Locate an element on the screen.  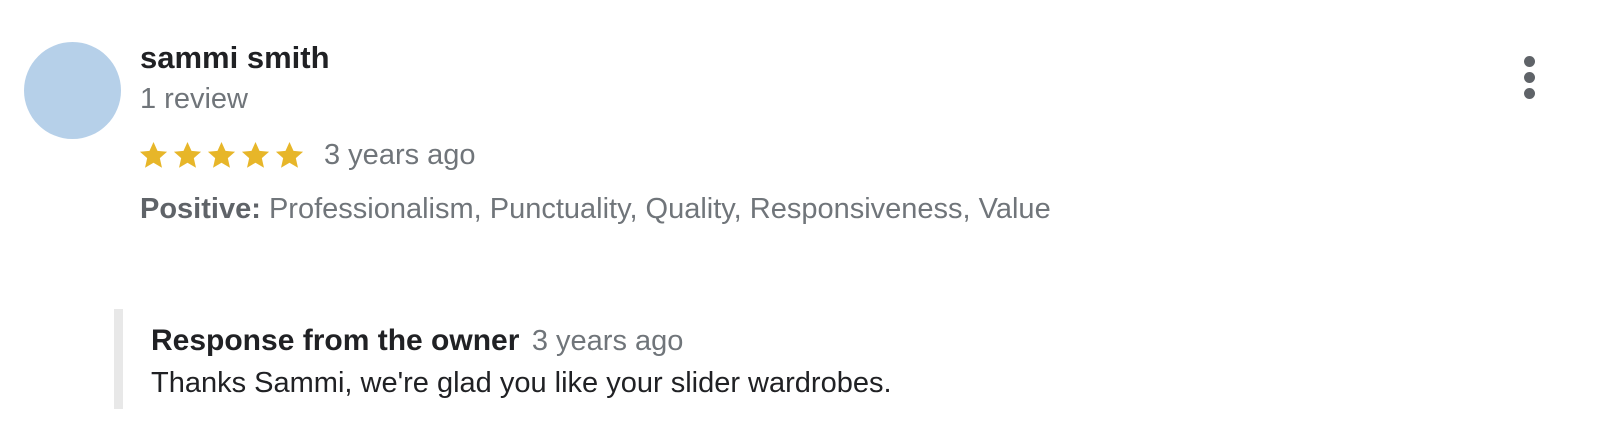
owner-response-date: 3 years ago is located at coordinates (607, 341).